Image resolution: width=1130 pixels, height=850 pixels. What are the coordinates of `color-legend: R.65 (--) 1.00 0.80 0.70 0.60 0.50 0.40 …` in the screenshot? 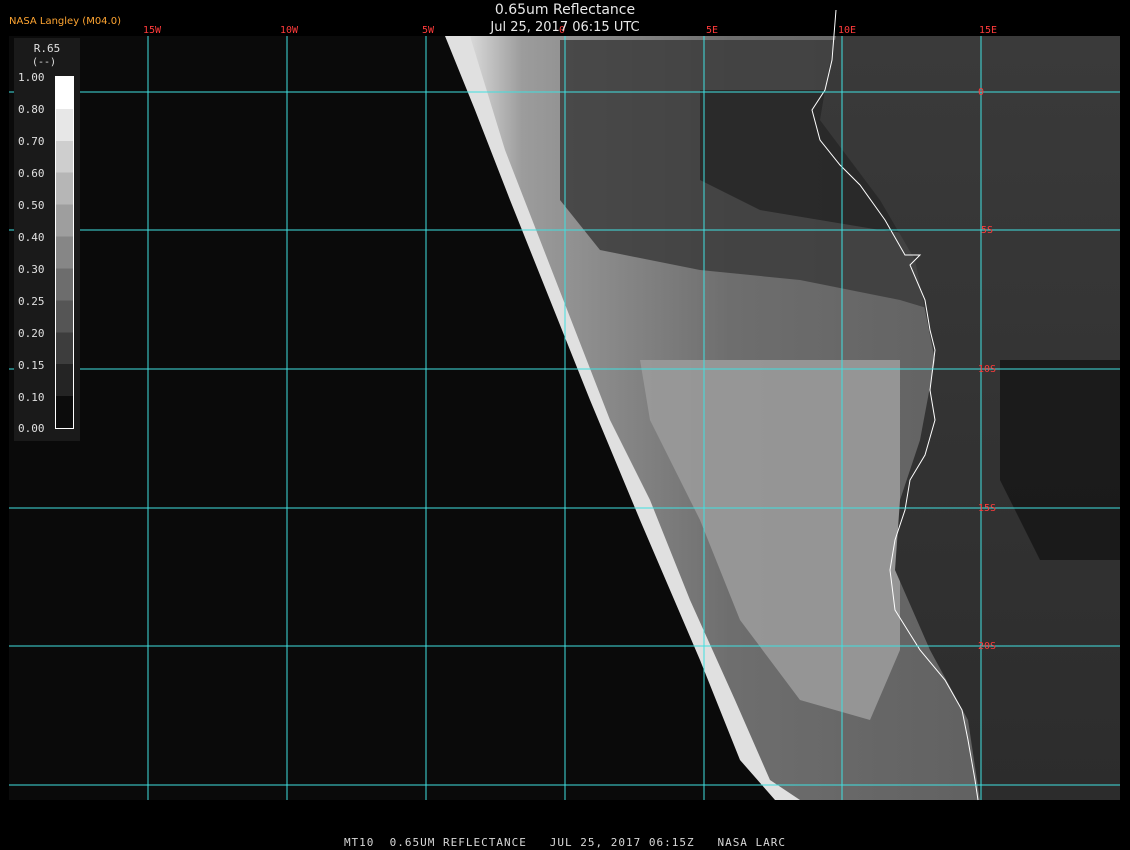 It's located at (47, 239).